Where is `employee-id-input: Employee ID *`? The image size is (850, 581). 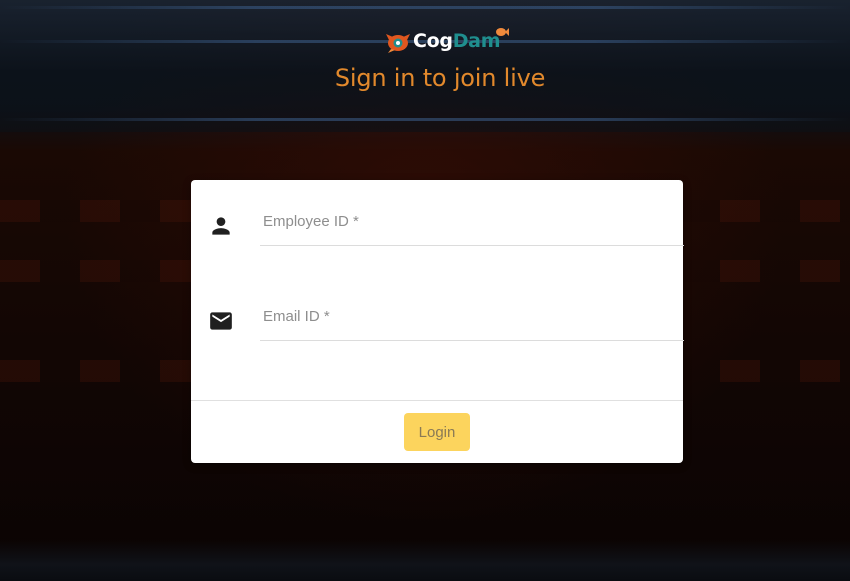 employee-id-input: Employee ID * is located at coordinates (472, 220).